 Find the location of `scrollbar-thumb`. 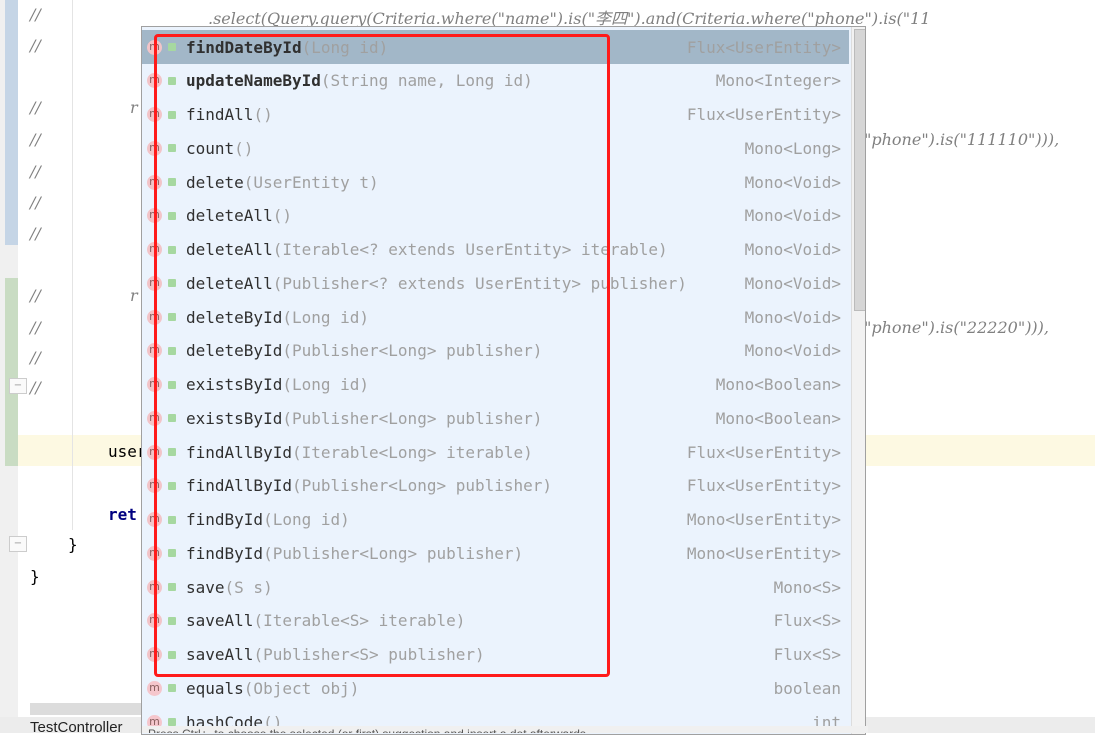

scrollbar-thumb is located at coordinates (859, 170).